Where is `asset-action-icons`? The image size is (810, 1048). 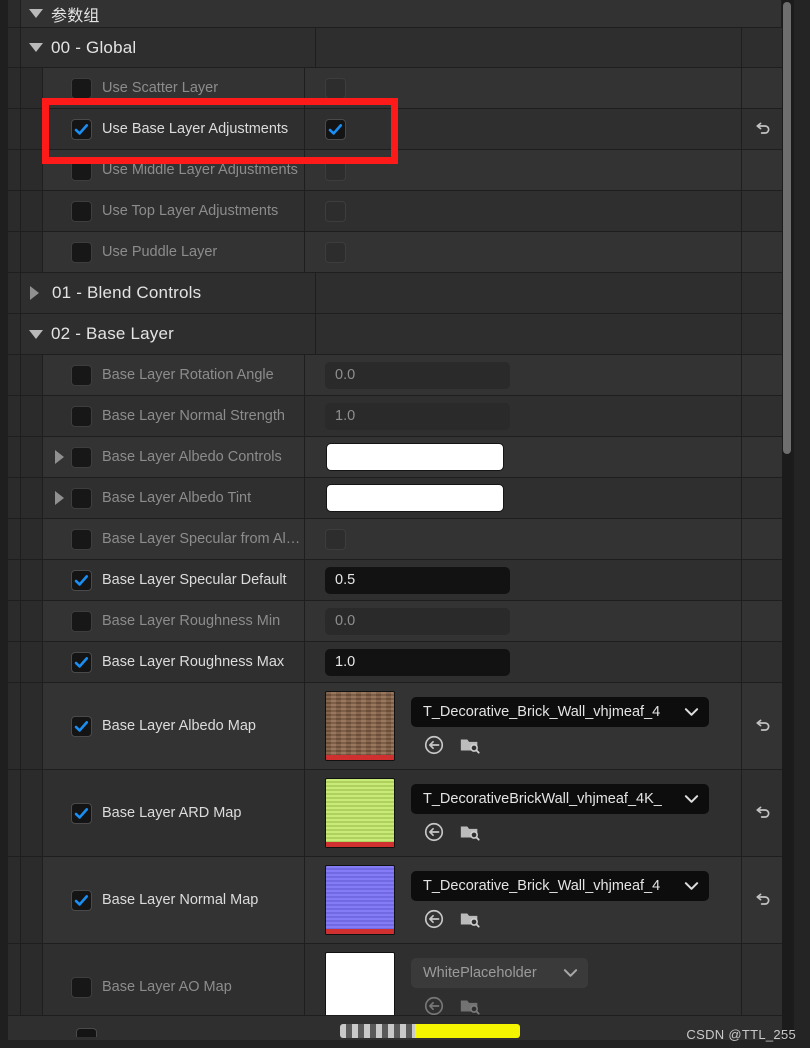
asset-action-icons is located at coordinates (560, 832).